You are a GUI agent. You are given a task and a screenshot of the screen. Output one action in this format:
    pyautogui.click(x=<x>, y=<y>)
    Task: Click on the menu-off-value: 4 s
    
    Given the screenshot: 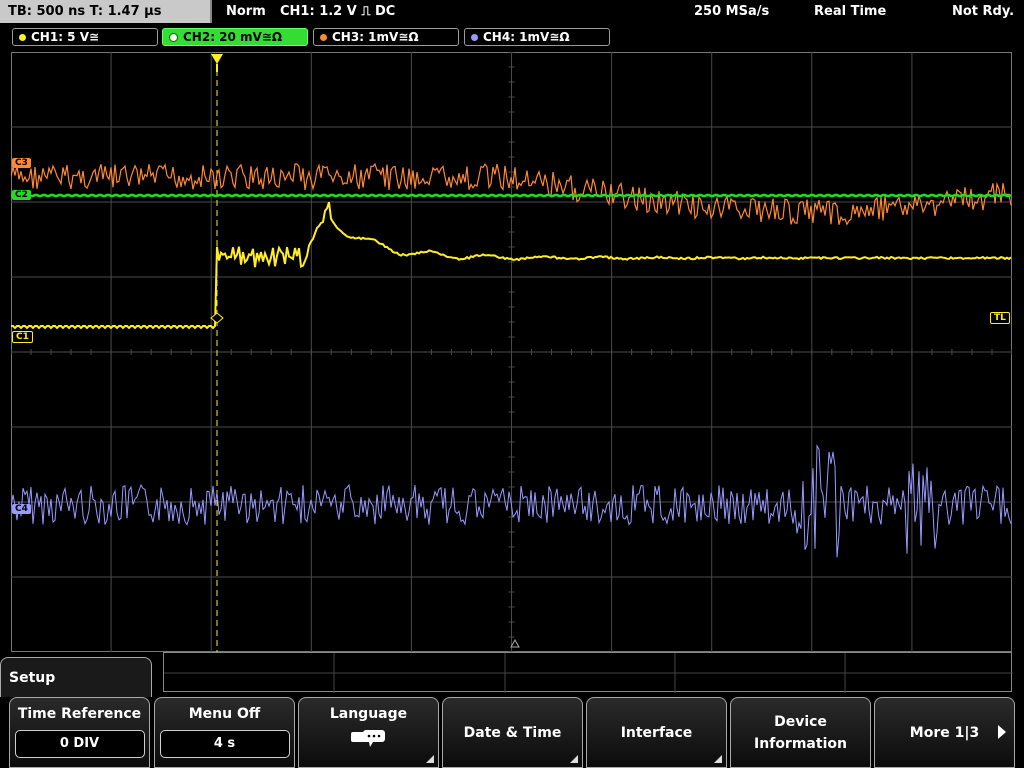 What is the action you would take?
    pyautogui.click(x=224, y=744)
    